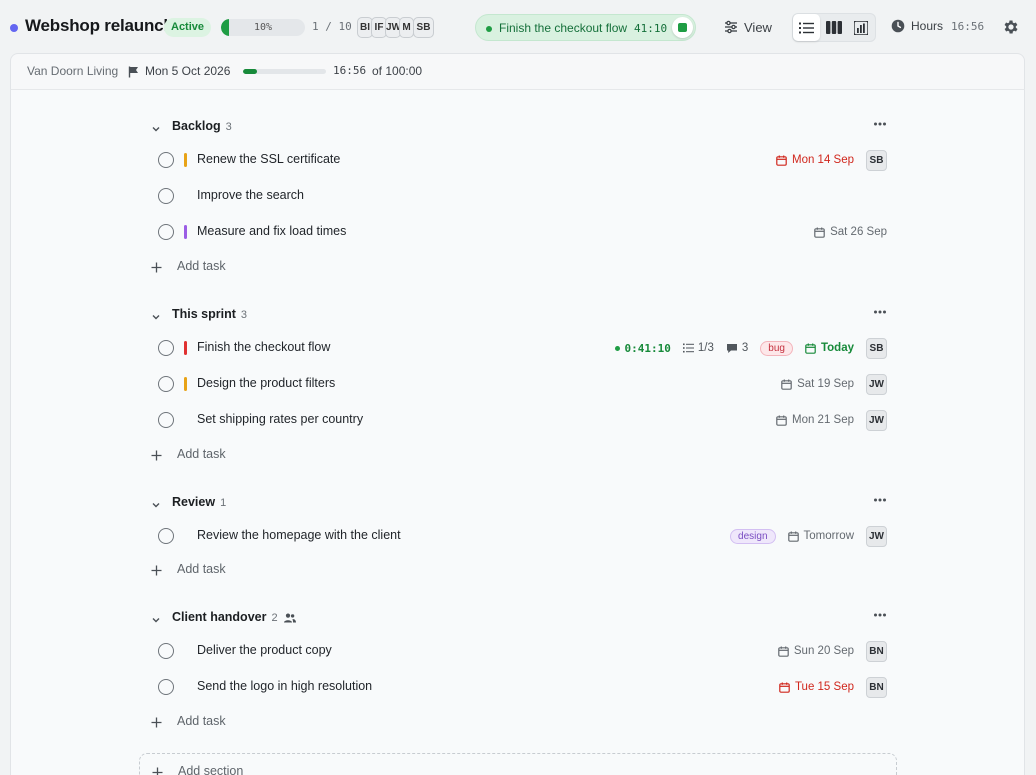 This screenshot has width=1036, height=775. What do you see at coordinates (271, 231) in the screenshot?
I see `task-title: Measure and fix load times` at bounding box center [271, 231].